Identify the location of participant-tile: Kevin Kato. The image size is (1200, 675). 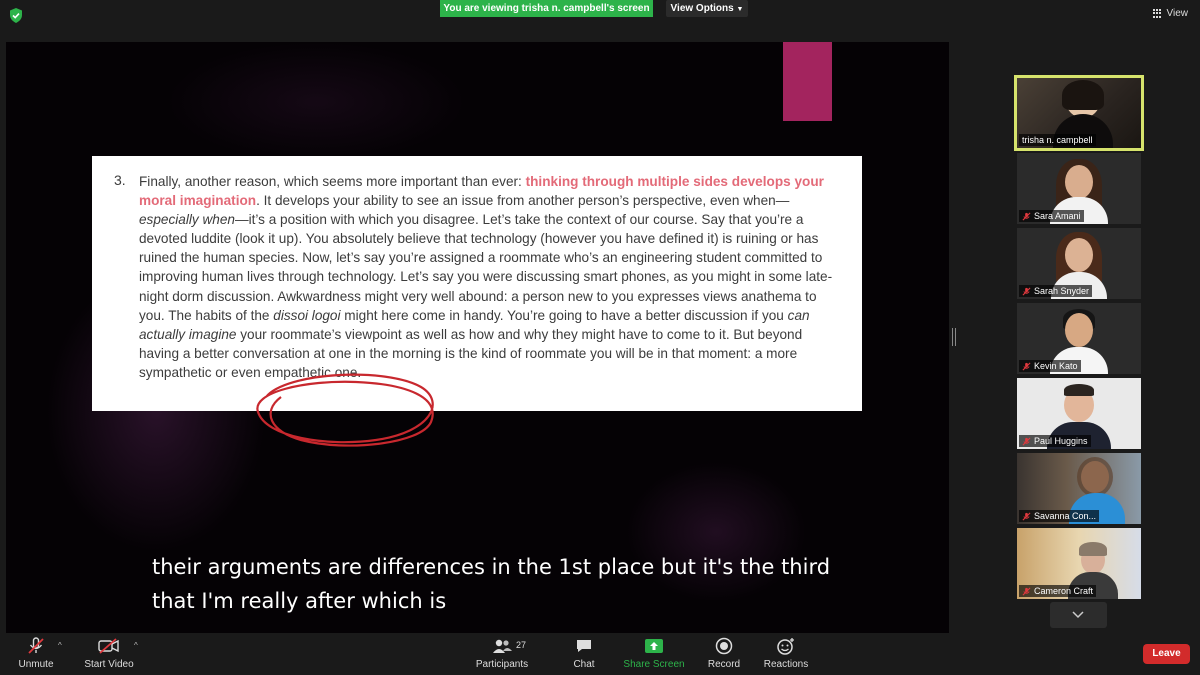
(1079, 338).